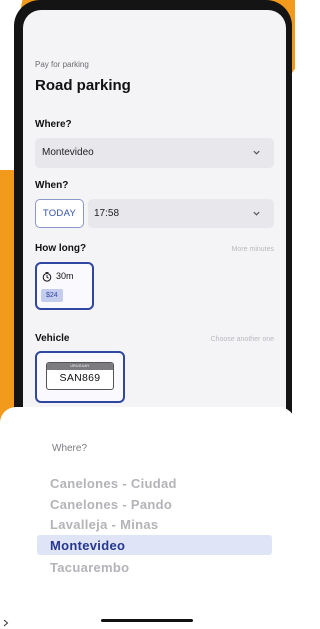  What do you see at coordinates (89, 567) in the screenshot?
I see `picker-option-tacuarembo: Tacuarembo` at bounding box center [89, 567].